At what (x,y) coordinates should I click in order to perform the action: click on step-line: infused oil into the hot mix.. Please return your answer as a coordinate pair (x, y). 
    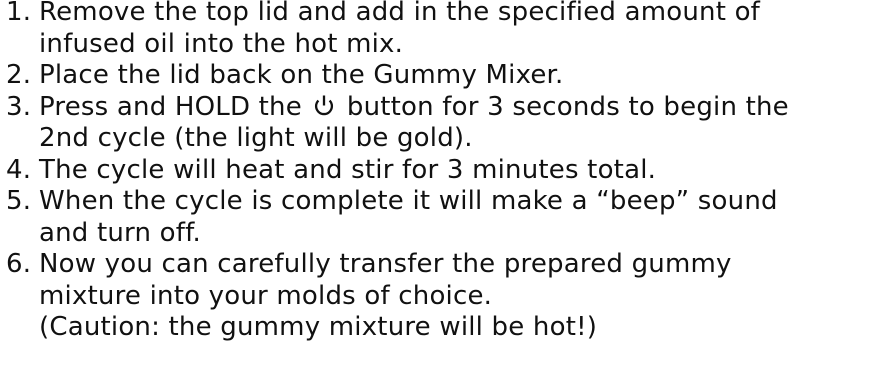
    Looking at the image, I should click on (221, 43).